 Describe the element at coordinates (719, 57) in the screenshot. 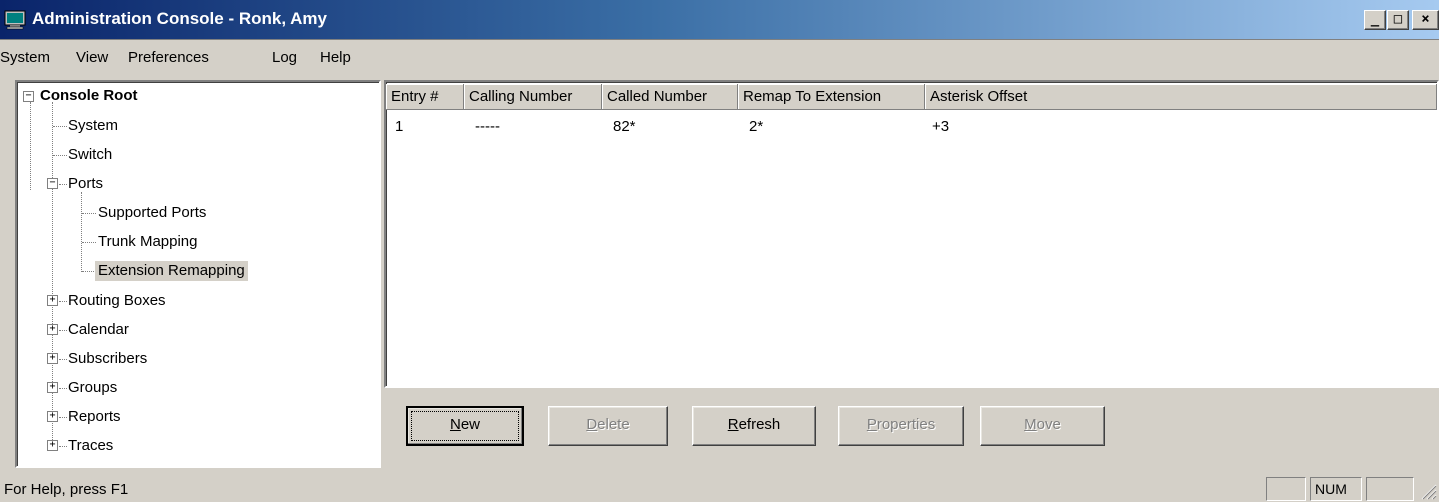

I see `menu-bar: System View Preferences Log Help` at that location.